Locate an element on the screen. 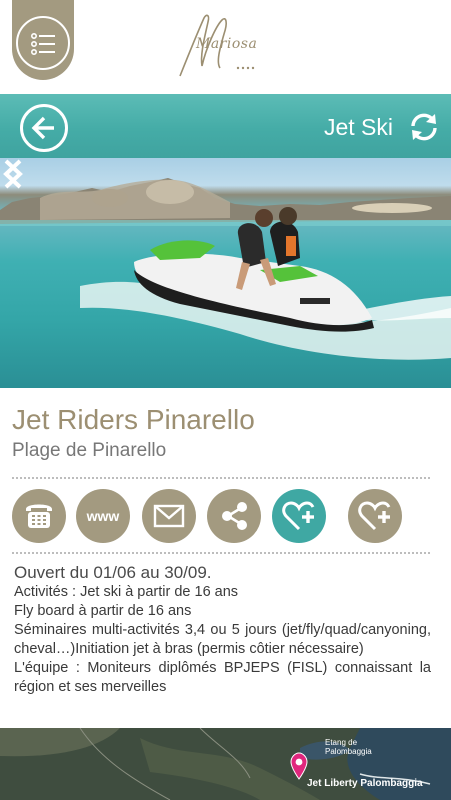  email-button is located at coordinates (169, 516).